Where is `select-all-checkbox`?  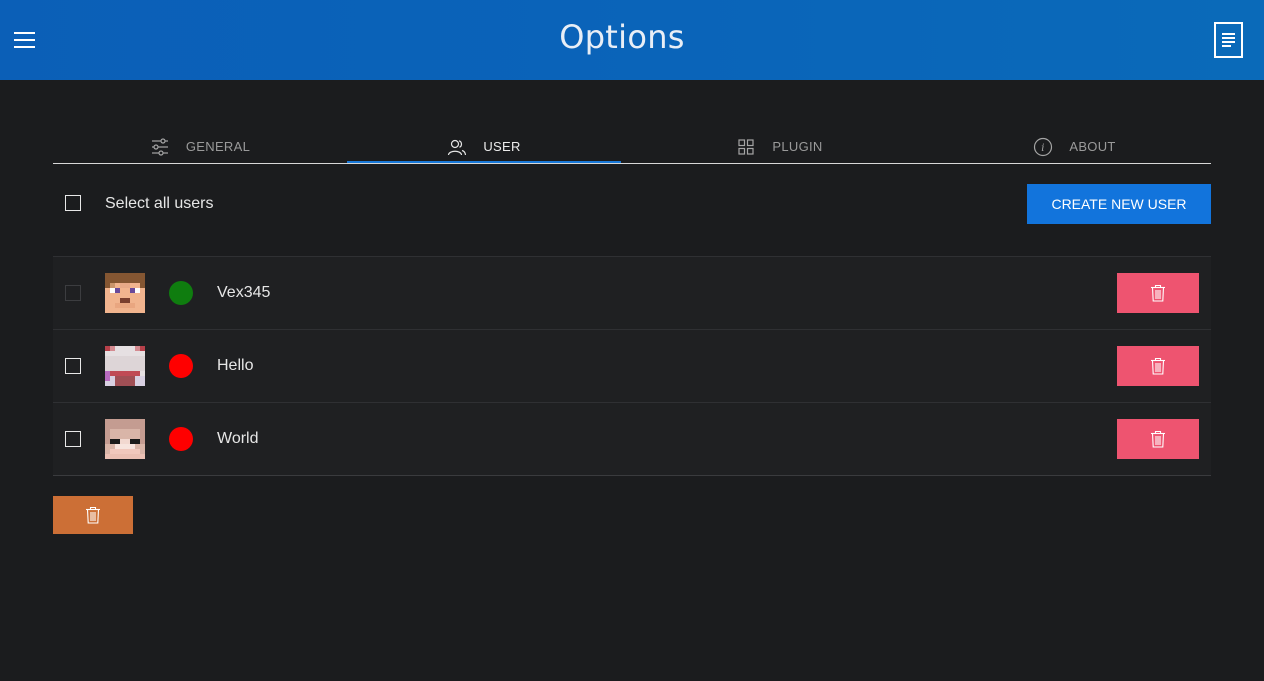 select-all-checkbox is located at coordinates (73, 203).